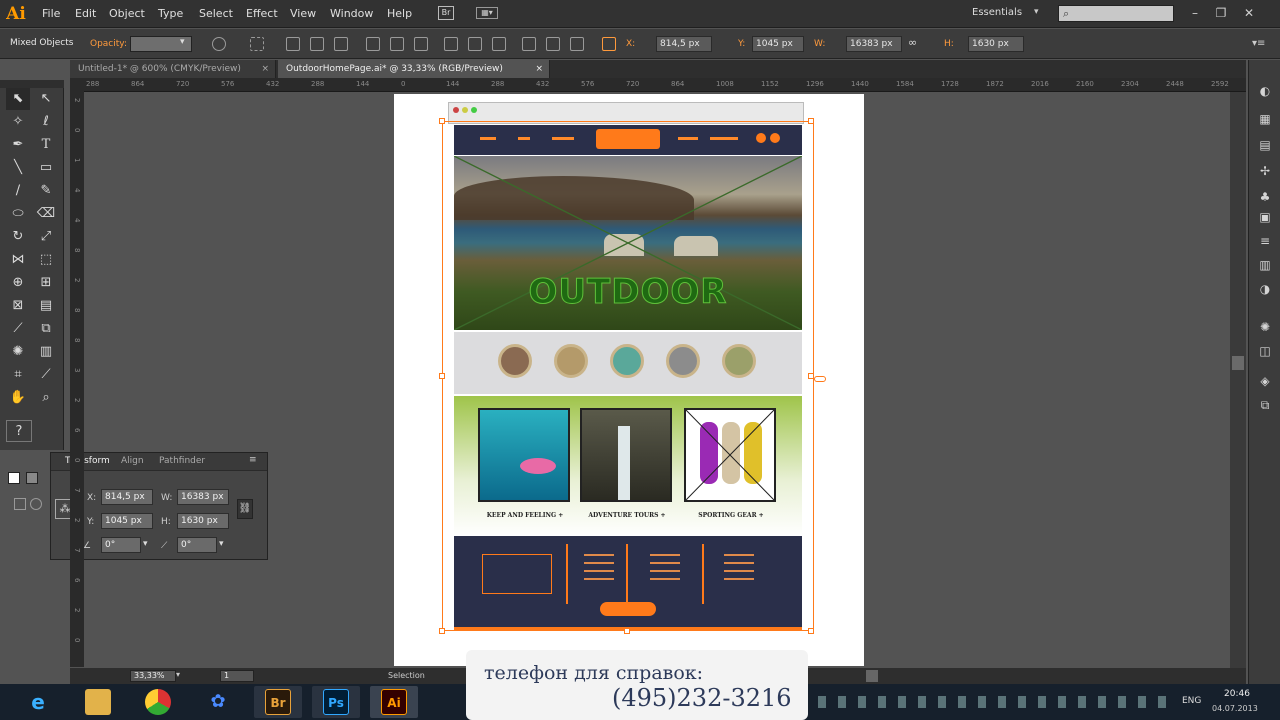 The width and height of the screenshot is (1280, 720). What do you see at coordinates (170, 13) in the screenshot?
I see `menu-type: Type` at bounding box center [170, 13].